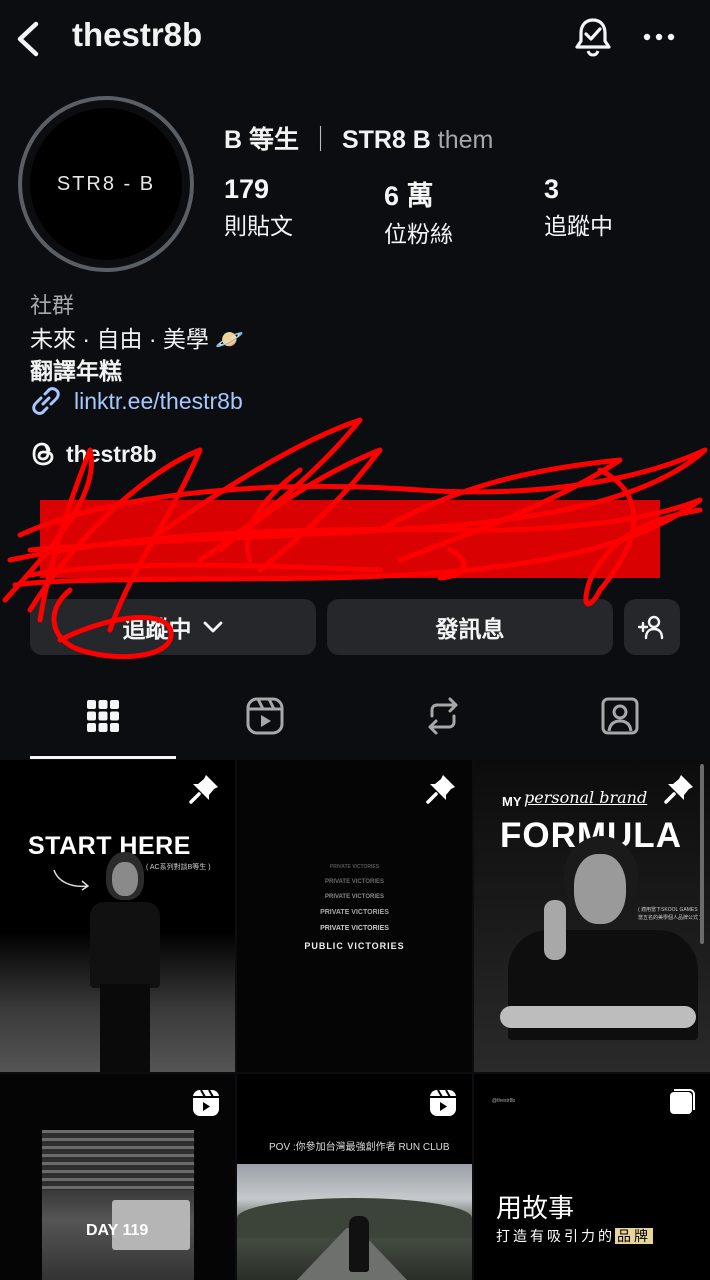  I want to click on post-subtitle-text: 打造有吸引力的, so click(555, 1236).